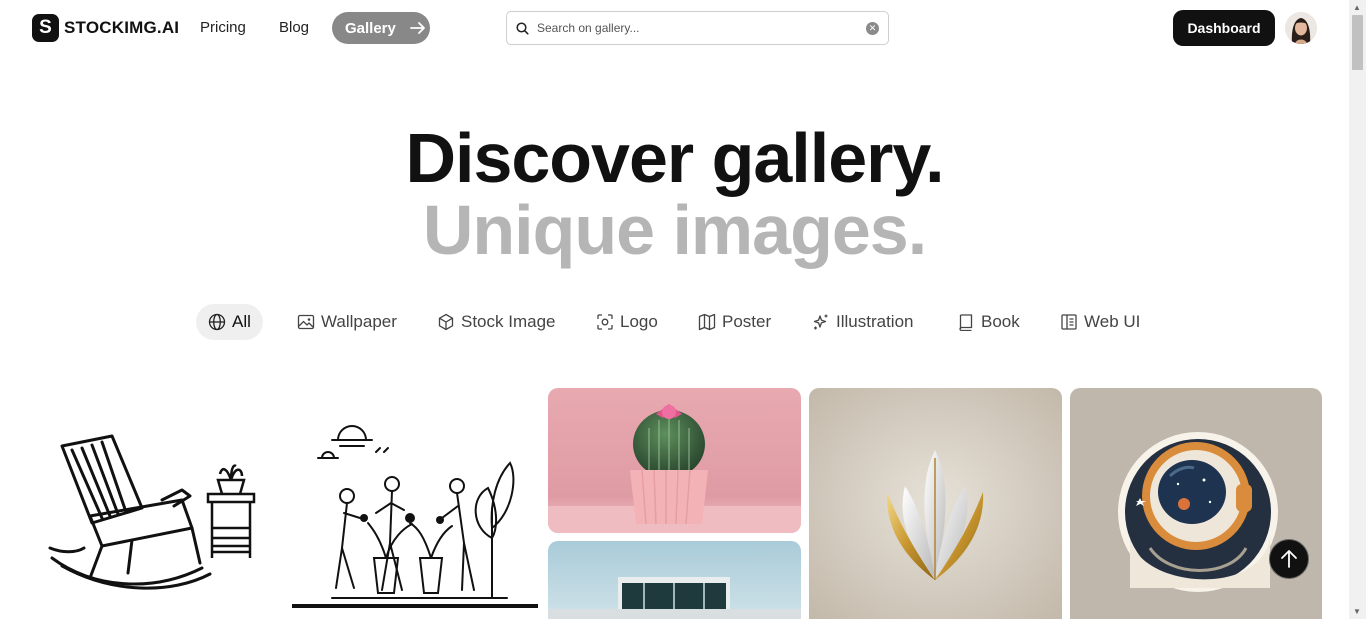  Describe the element at coordinates (241, 321) in the screenshot. I see `category-label: All` at that location.